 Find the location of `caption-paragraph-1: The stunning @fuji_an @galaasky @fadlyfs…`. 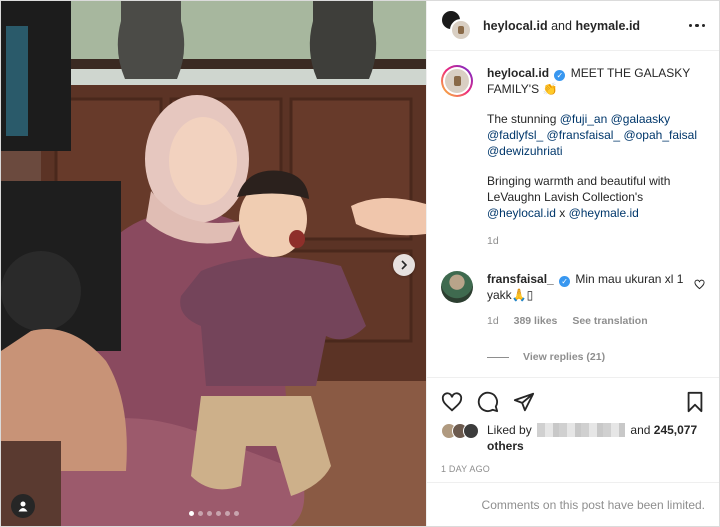

caption-paragraph-1: The stunning @fuji_an @galaasky @fadlyfs… is located at coordinates (596, 135).